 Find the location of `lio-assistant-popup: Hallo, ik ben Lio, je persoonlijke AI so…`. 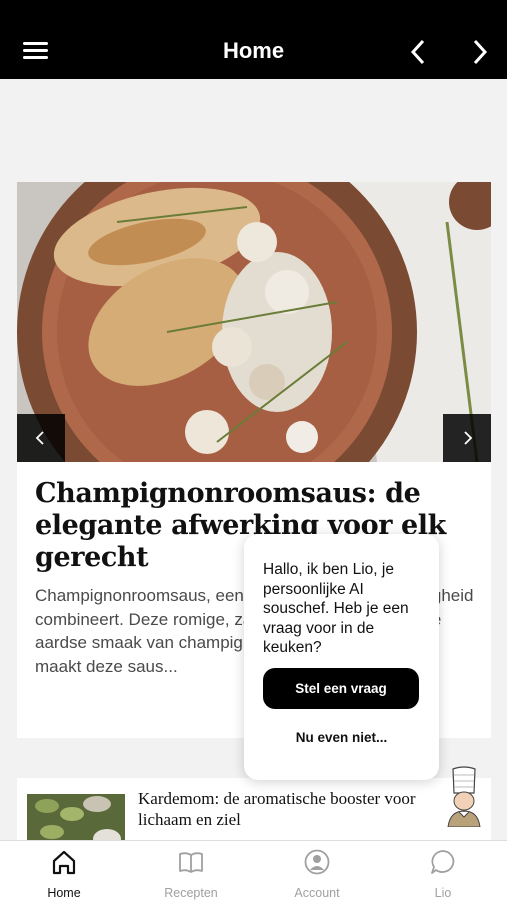

lio-assistant-popup: Hallo, ik ben Lio, je persoonlijke AI so… is located at coordinates (341, 657).